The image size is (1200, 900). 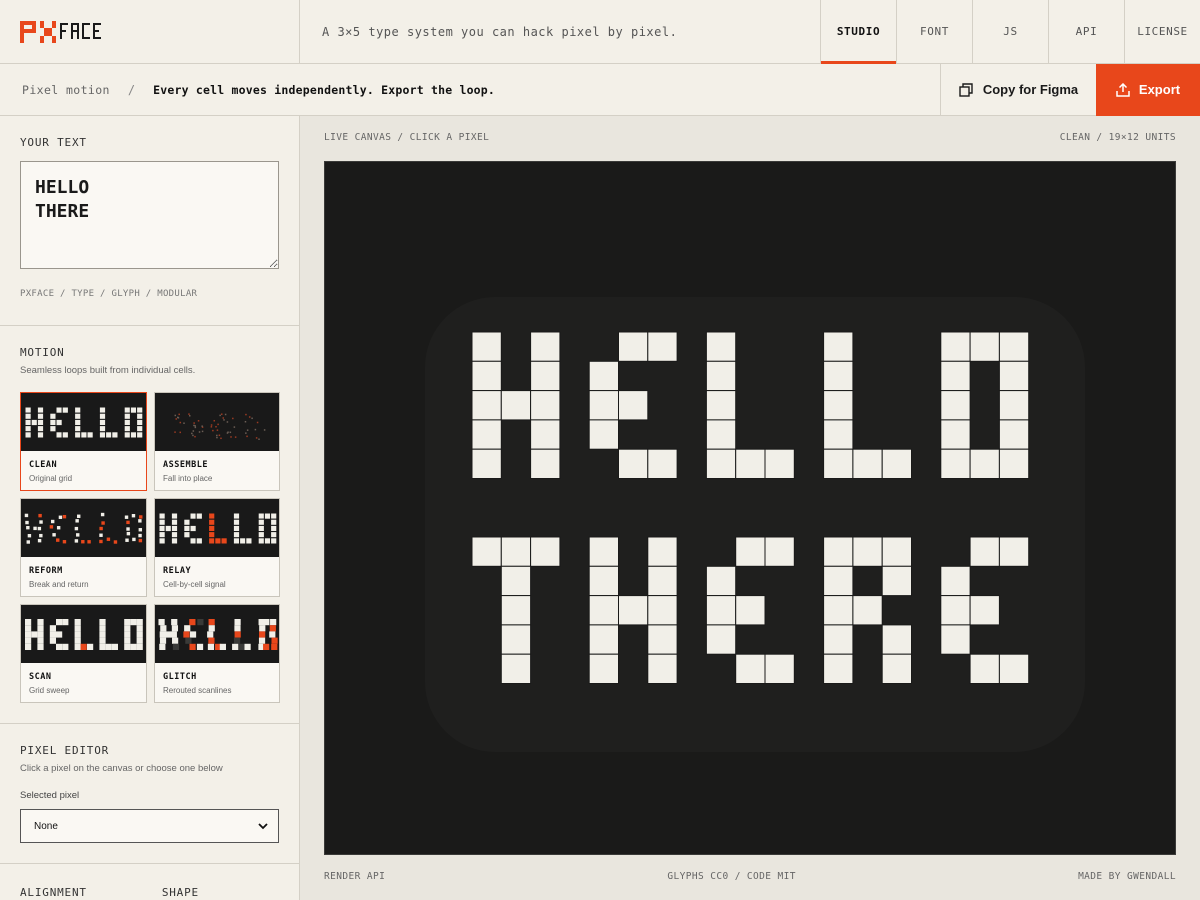 What do you see at coordinates (354, 876) in the screenshot?
I see `render-api-link: RENDER API` at bounding box center [354, 876].